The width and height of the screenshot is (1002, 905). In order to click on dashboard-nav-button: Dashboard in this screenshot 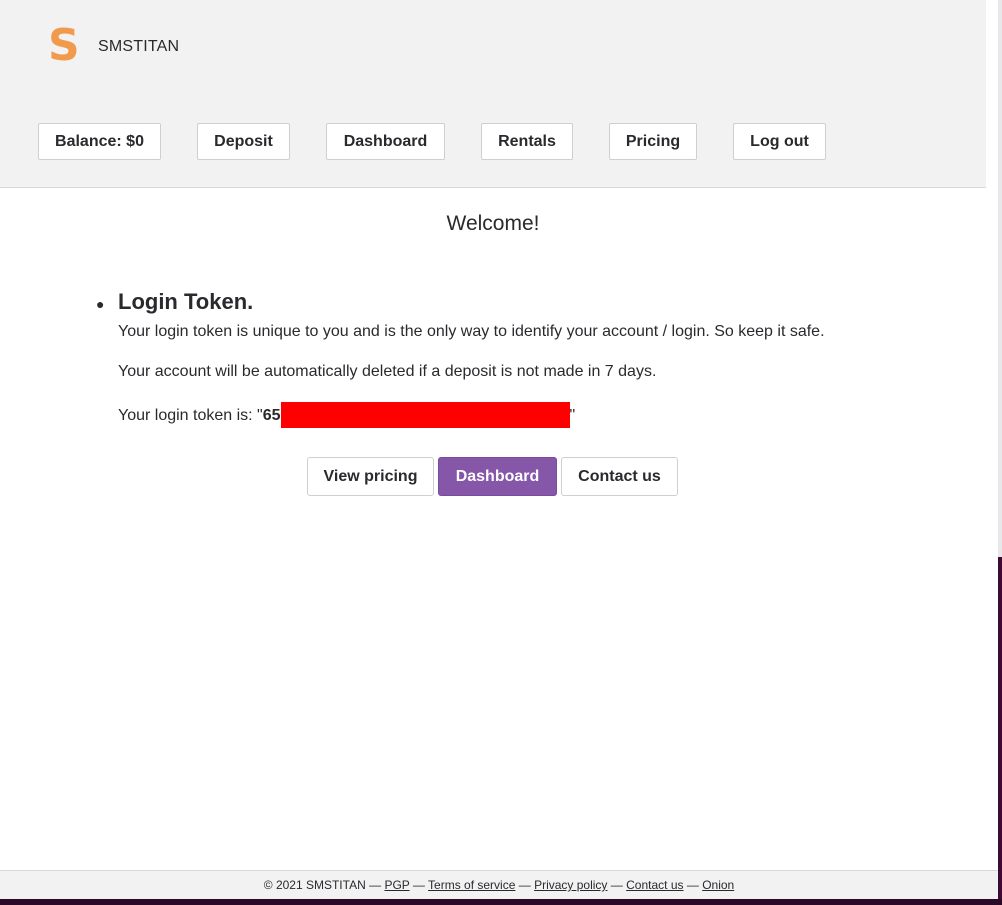, I will do `click(385, 141)`.